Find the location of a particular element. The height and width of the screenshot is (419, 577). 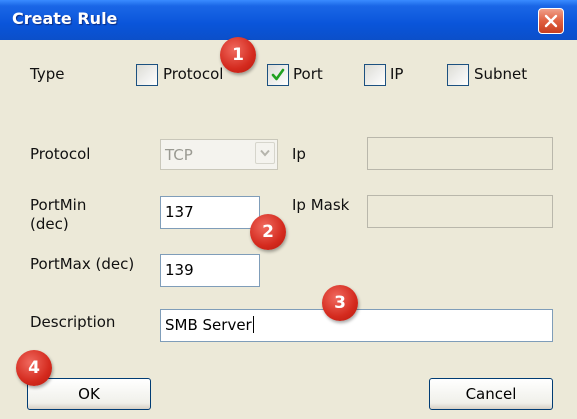

port-max-label: PortMax (dec) is located at coordinates (82, 264).